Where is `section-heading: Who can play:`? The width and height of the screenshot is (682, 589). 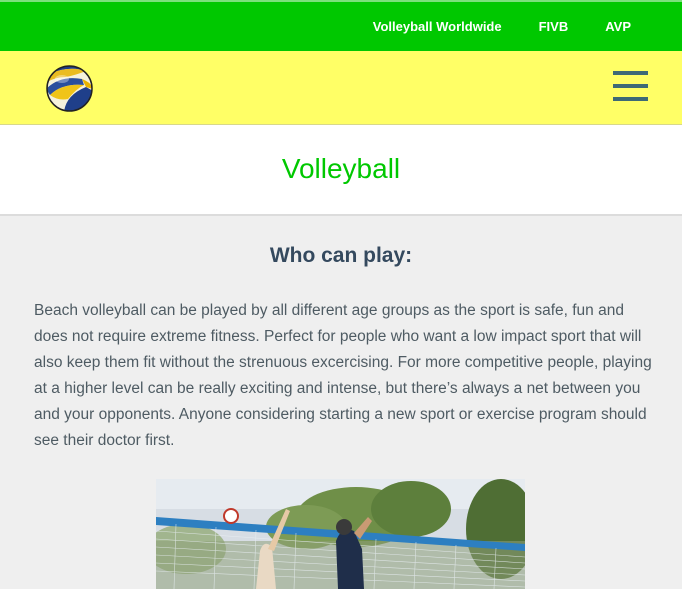
section-heading: Who can play: is located at coordinates (341, 255).